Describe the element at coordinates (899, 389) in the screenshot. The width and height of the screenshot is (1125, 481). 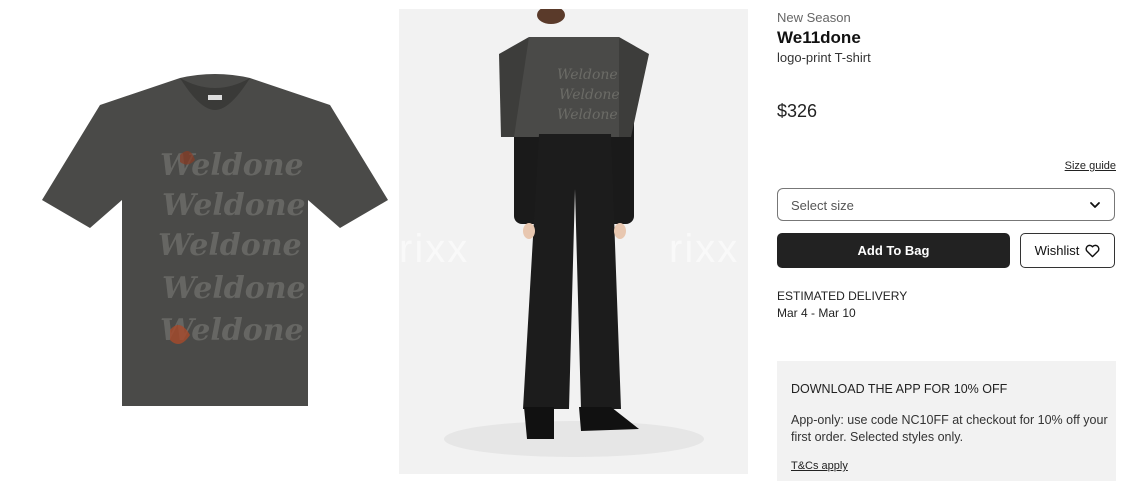
I see `promo-title: DOWNLOAD THE APP FOR 10% OFF` at that location.